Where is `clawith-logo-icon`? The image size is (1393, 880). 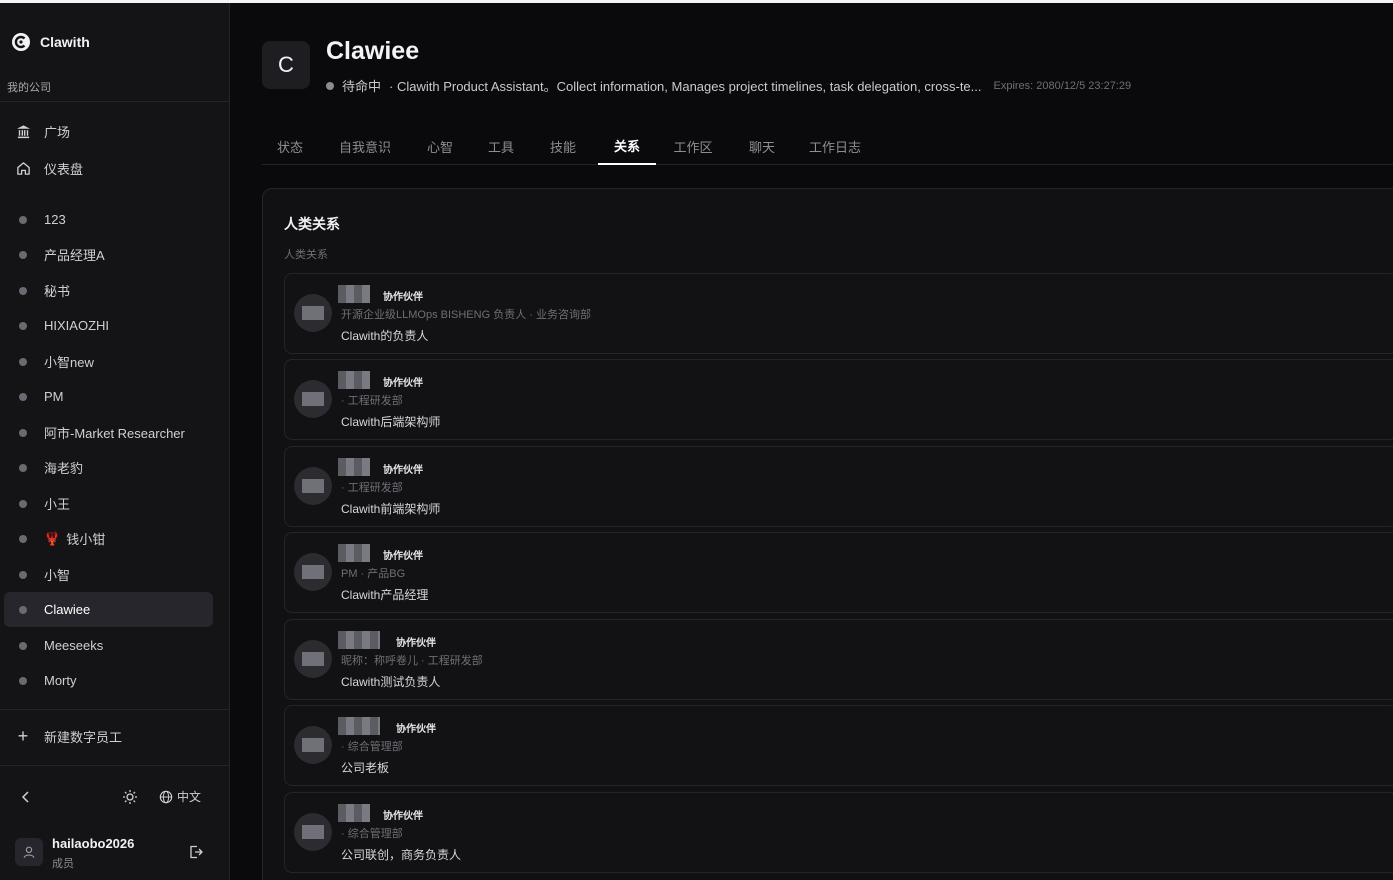
clawith-logo-icon is located at coordinates (21, 42).